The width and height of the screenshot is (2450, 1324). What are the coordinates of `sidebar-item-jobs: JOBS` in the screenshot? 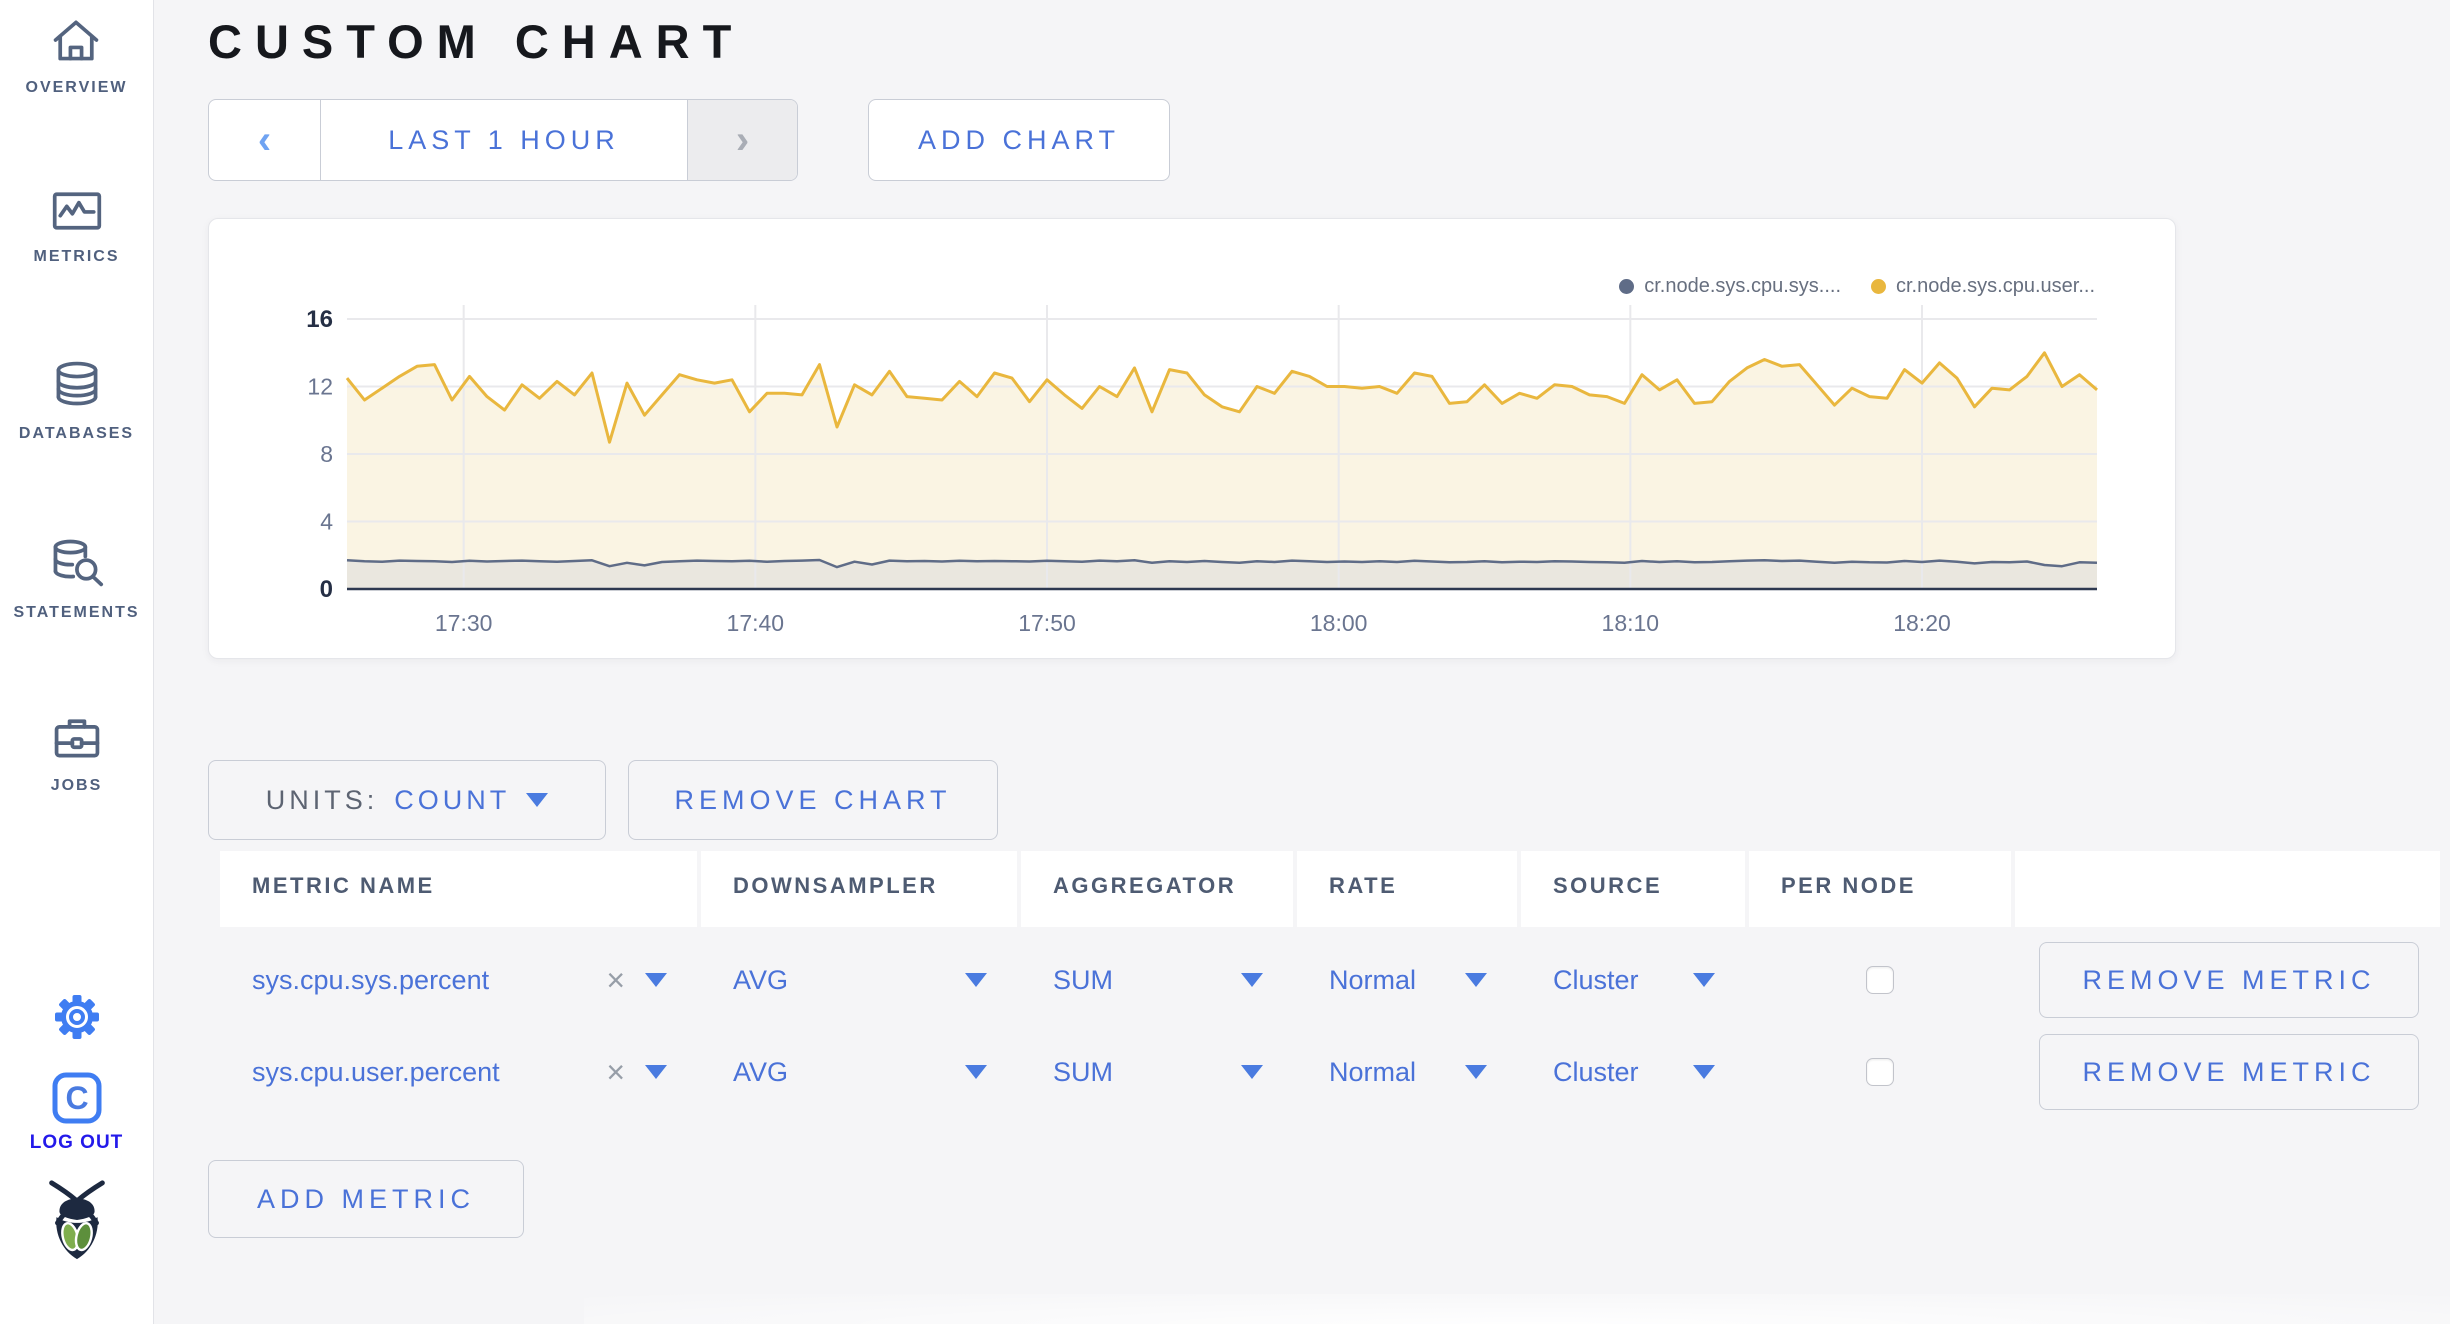 It's located at (77, 754).